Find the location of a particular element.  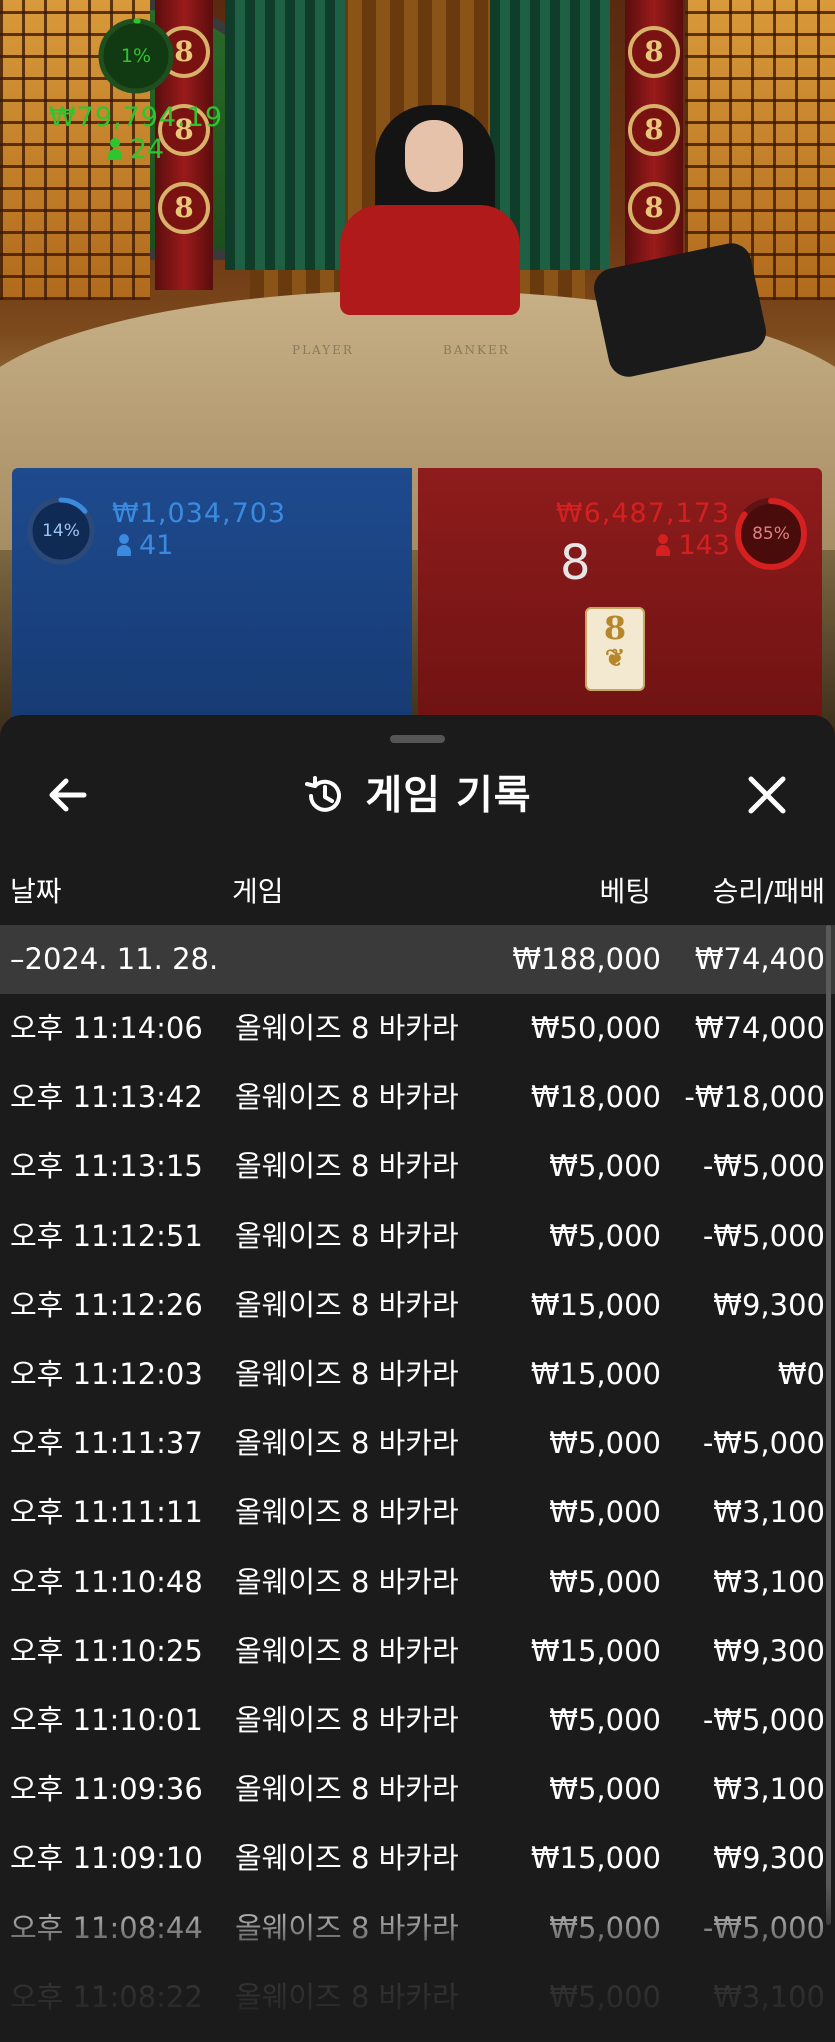

row-result: ₩0 is located at coordinates (801, 1374).